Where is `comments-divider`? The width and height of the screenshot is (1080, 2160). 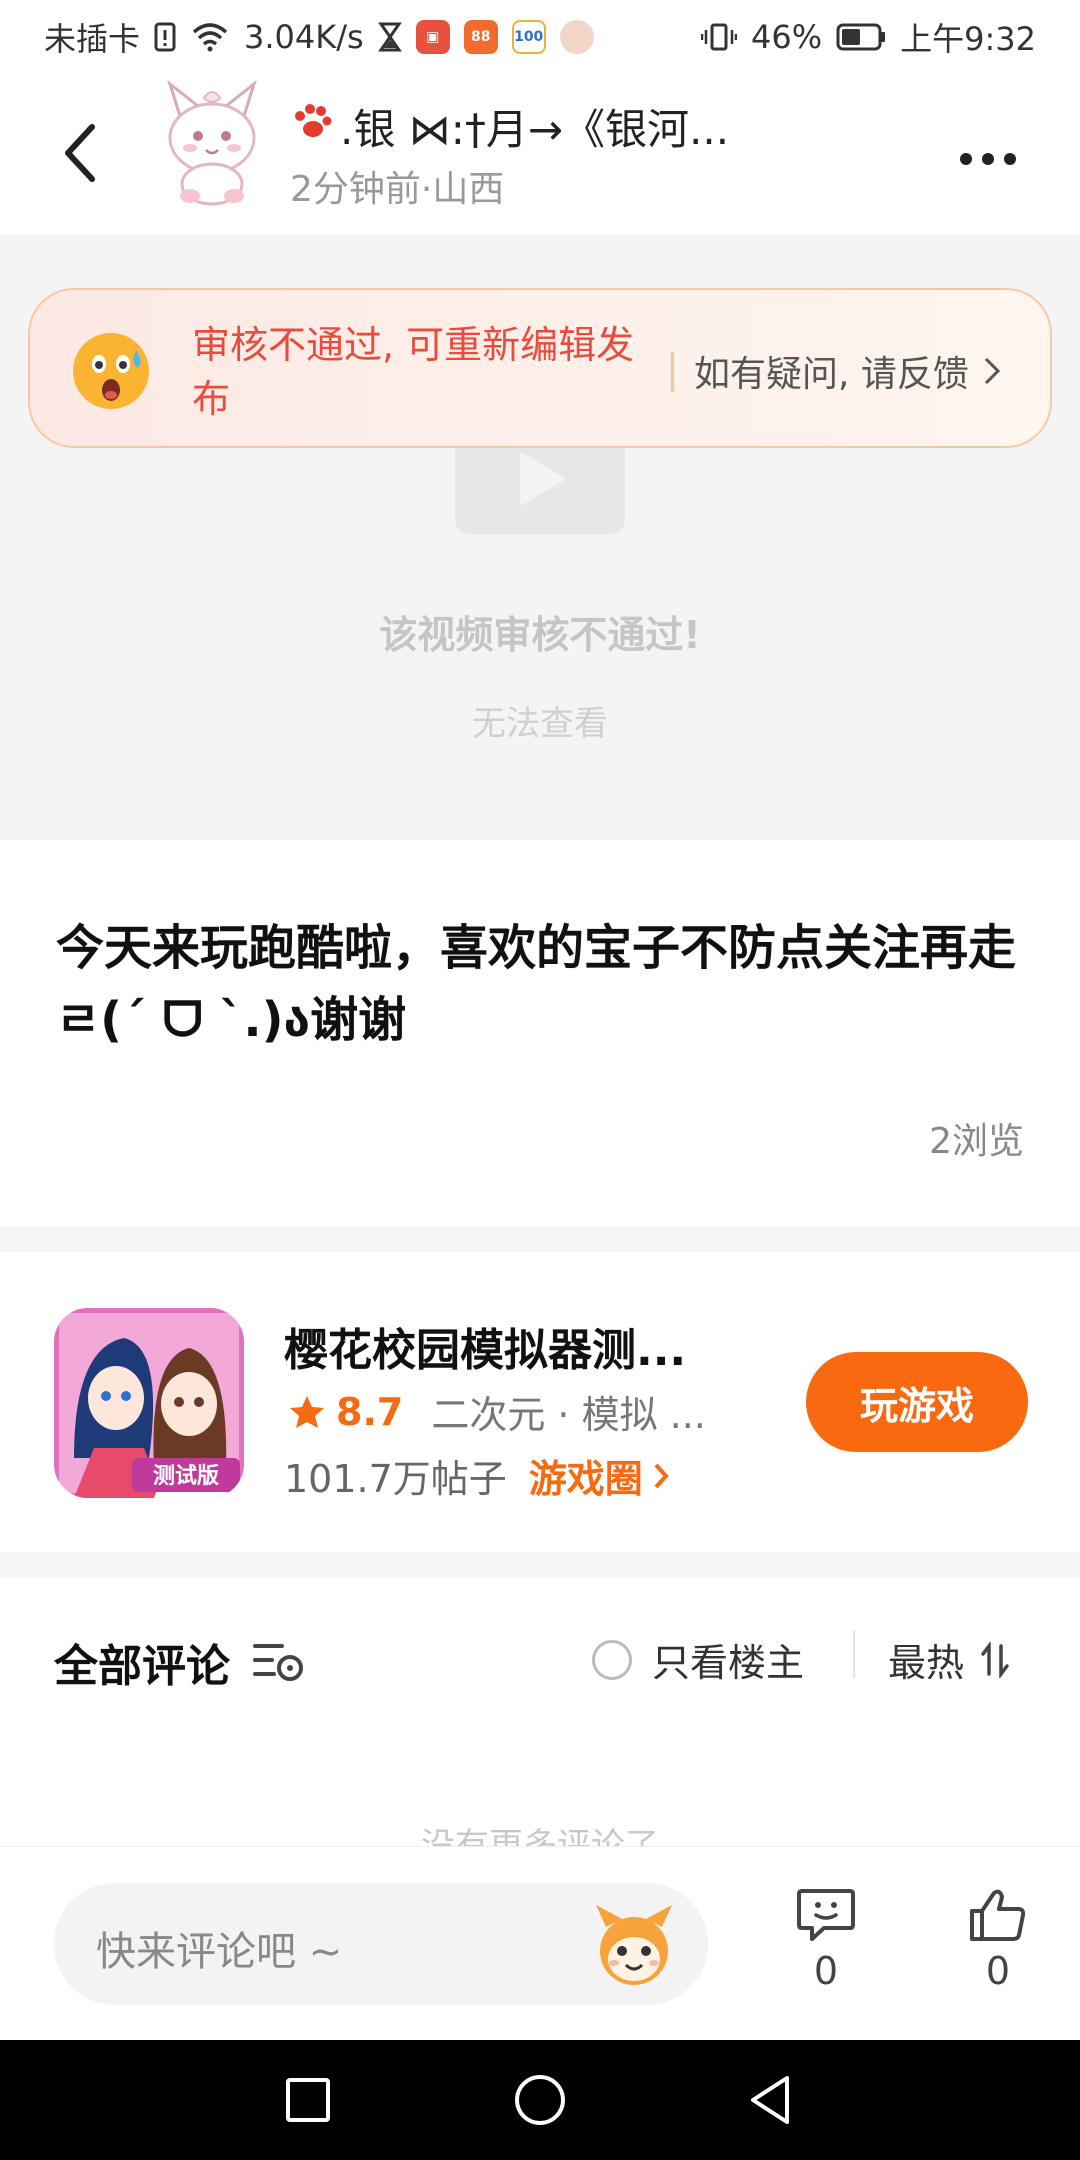
comments-divider is located at coordinates (854, 1654).